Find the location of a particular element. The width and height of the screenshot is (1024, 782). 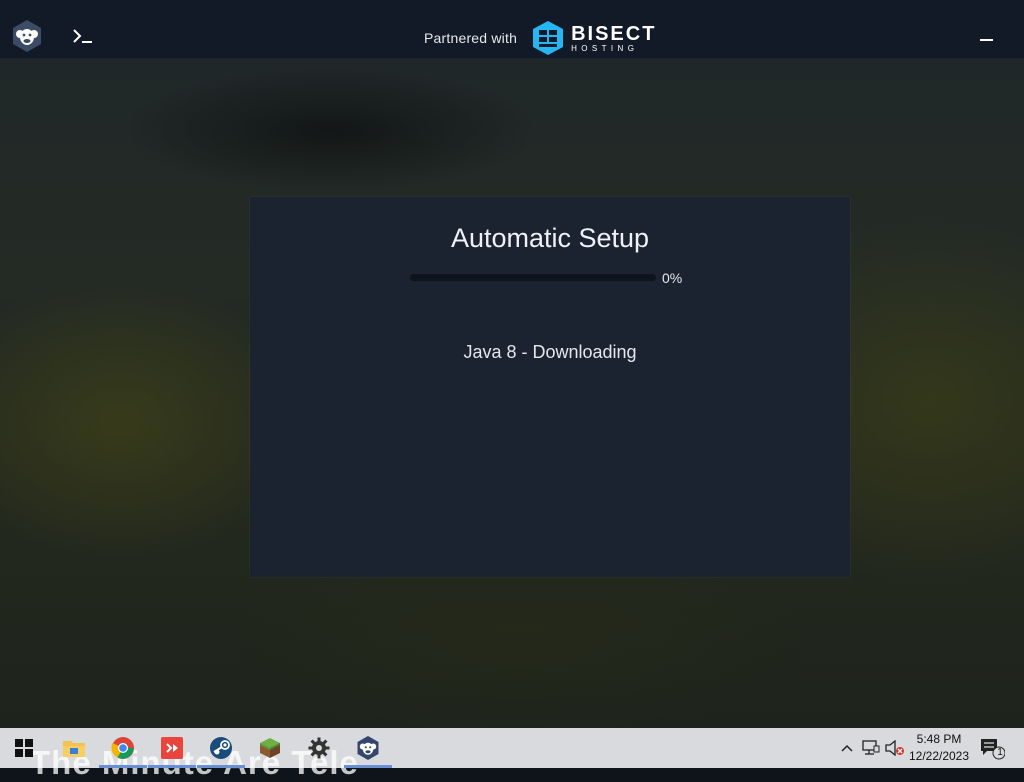

taskbar-chrome is located at coordinates (123, 748).